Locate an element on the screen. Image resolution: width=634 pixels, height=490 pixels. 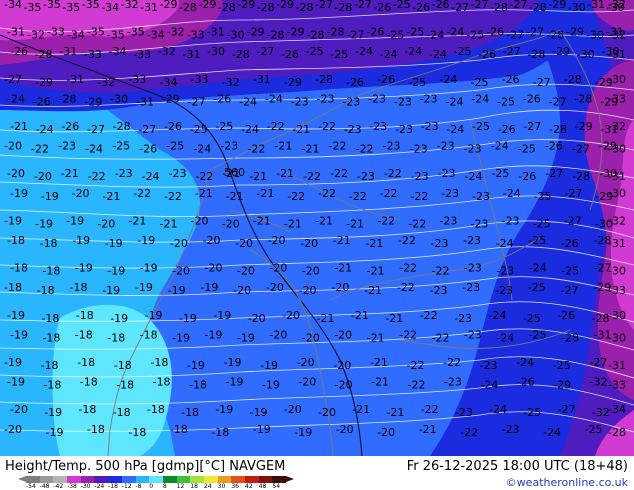
credit-link: ©weatheronline.co.uk is located at coordinates (567, 482).